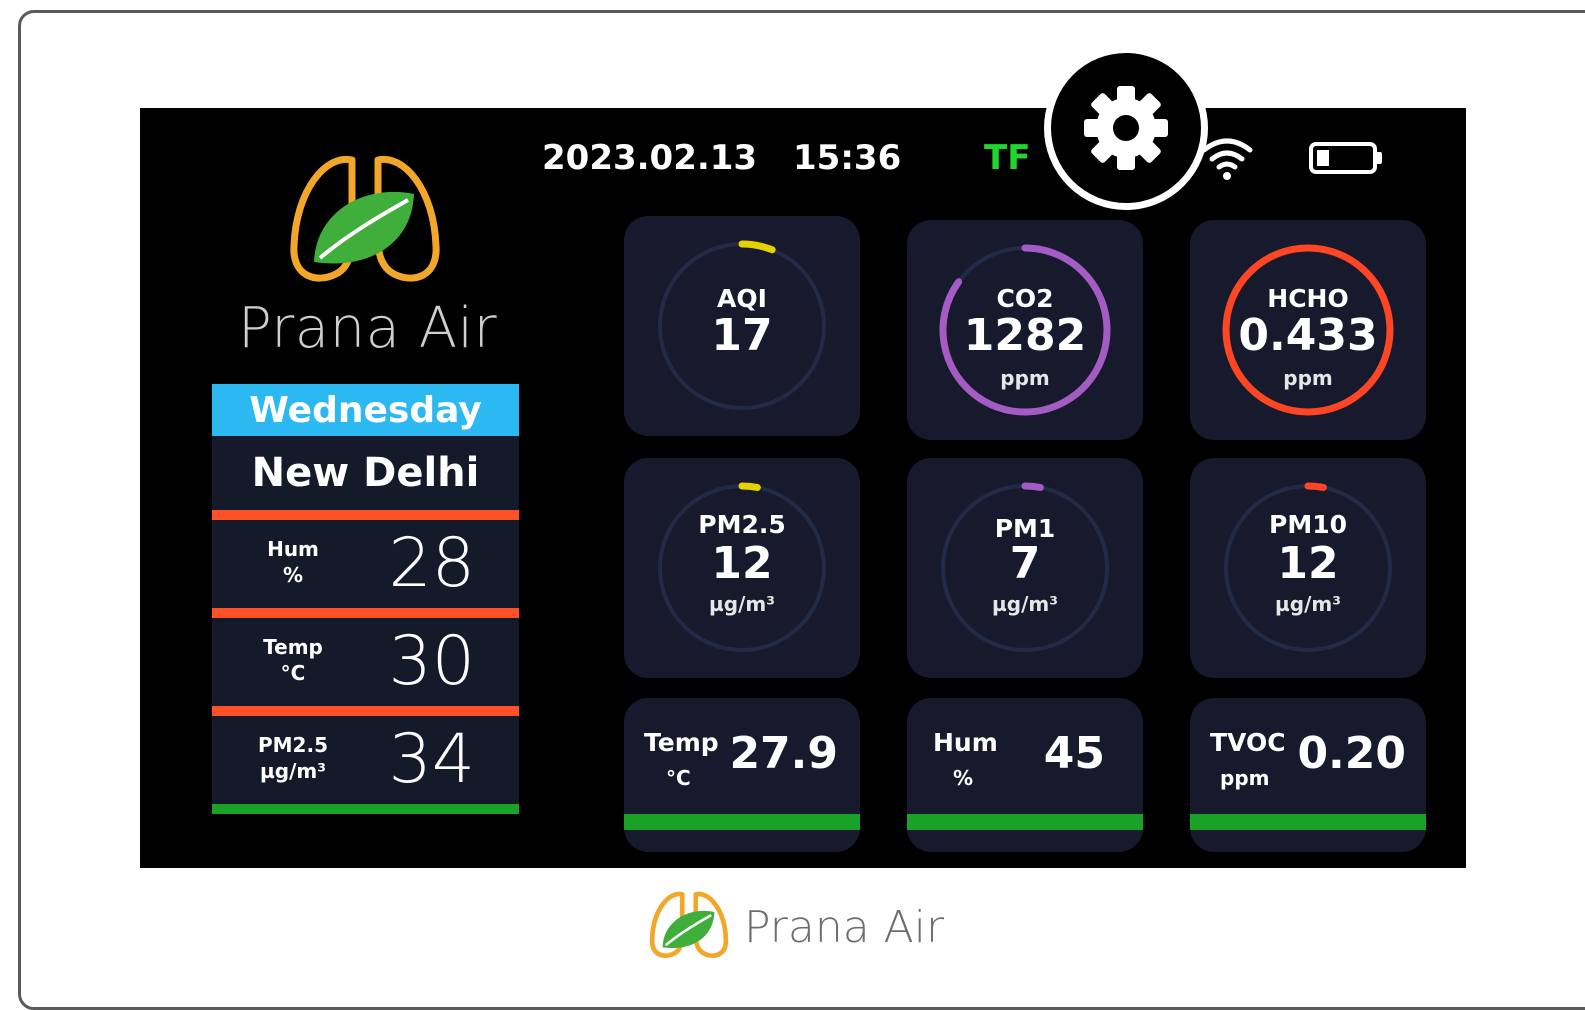 This screenshot has width=1585, height=1010. I want to click on gauge-value: 1282, so click(1025, 335).